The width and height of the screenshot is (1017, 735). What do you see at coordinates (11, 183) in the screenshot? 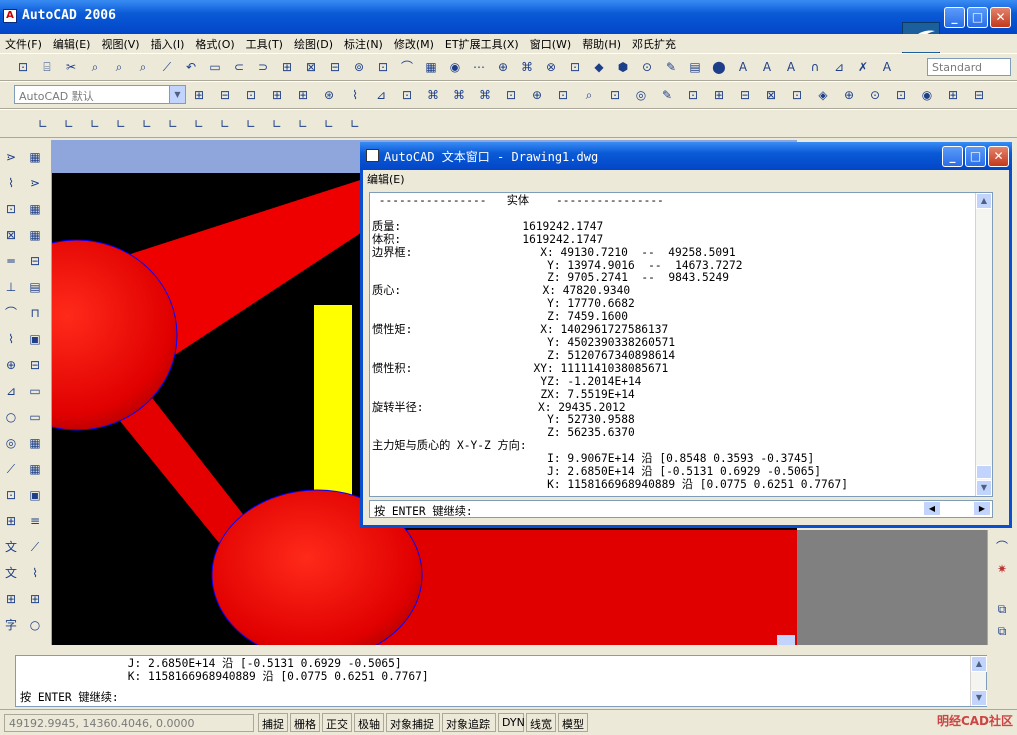
I see `left-draw-tool-icon-1: ⌇` at bounding box center [11, 183].